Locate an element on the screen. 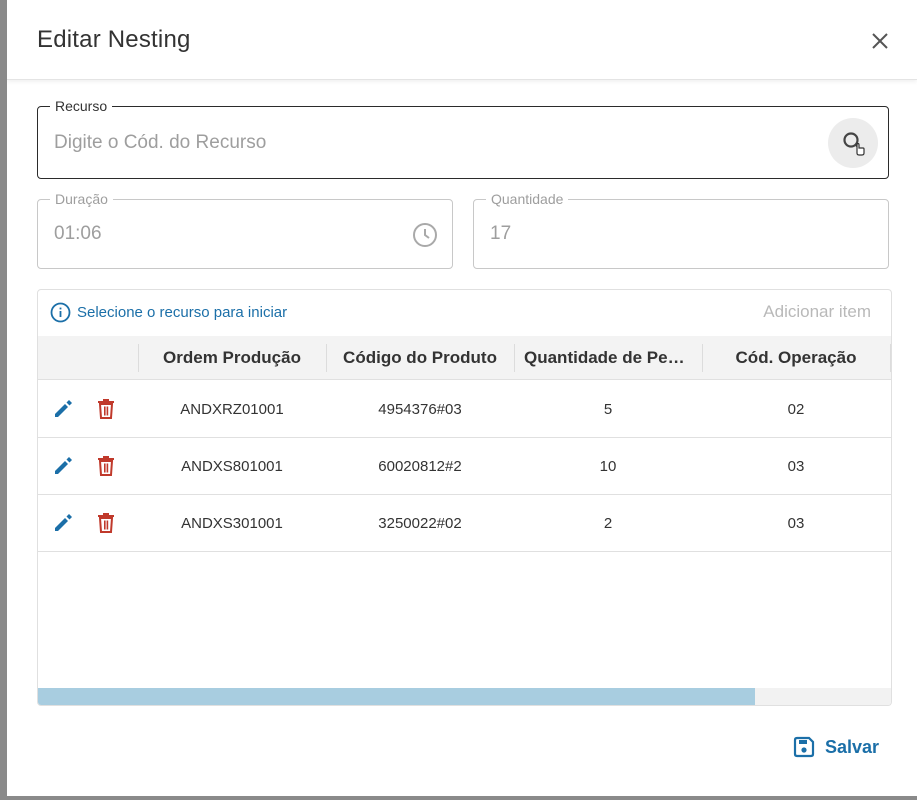 This screenshot has height=800, width=917. search-button is located at coordinates (853, 143).